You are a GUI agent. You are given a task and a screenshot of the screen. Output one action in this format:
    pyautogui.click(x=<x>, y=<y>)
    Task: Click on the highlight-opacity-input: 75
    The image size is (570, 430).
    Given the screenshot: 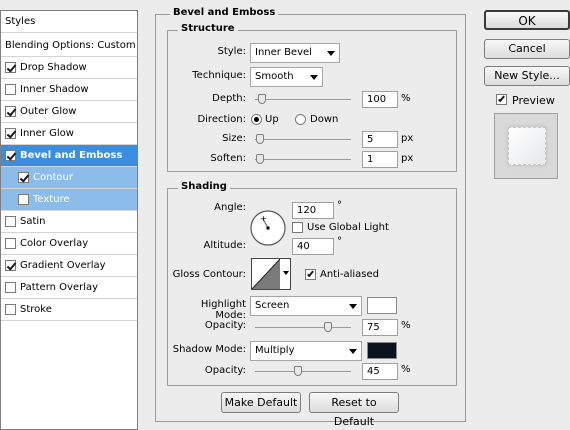 What is the action you would take?
    pyautogui.click(x=380, y=327)
    